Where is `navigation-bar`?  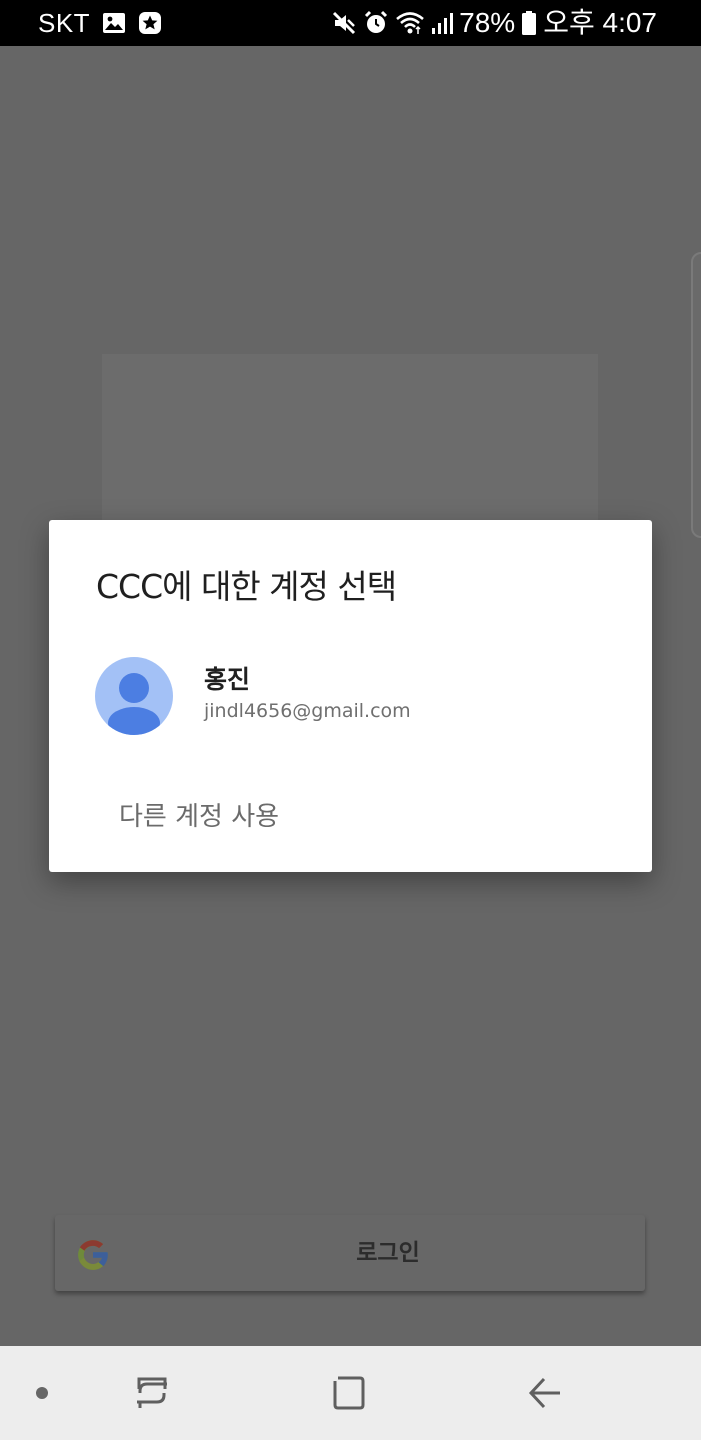 navigation-bar is located at coordinates (350, 1393).